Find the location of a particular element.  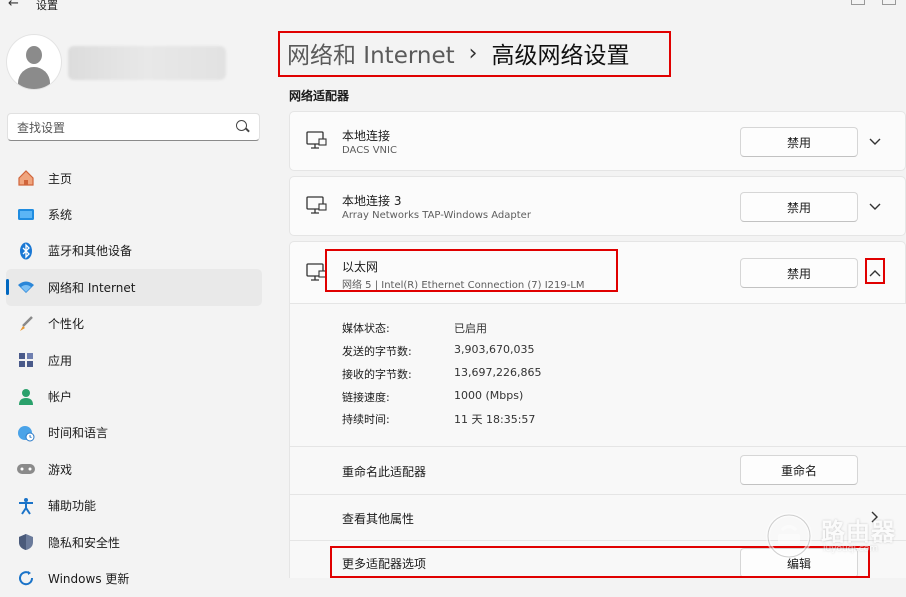

sidebar-item-apps: 应用 is located at coordinates (134, 360).